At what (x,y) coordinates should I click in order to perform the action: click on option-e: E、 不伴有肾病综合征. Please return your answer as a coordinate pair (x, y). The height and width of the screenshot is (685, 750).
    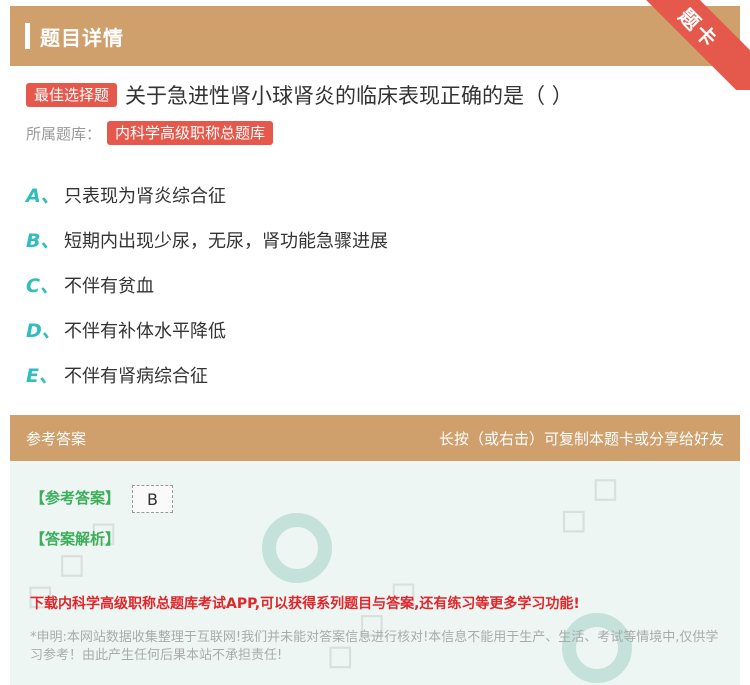
    Looking at the image, I should click on (207, 374).